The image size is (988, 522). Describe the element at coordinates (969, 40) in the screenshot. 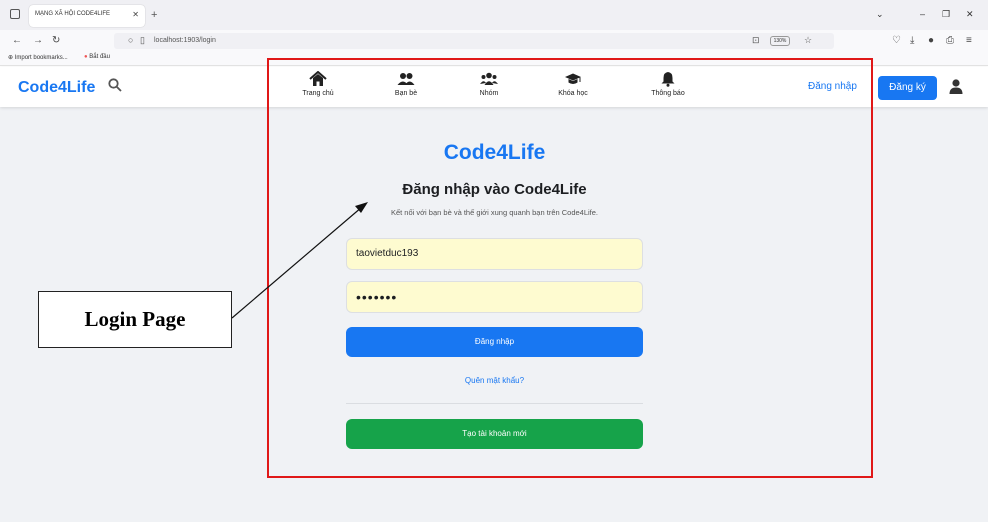

I see `menu-icon: ≡` at that location.